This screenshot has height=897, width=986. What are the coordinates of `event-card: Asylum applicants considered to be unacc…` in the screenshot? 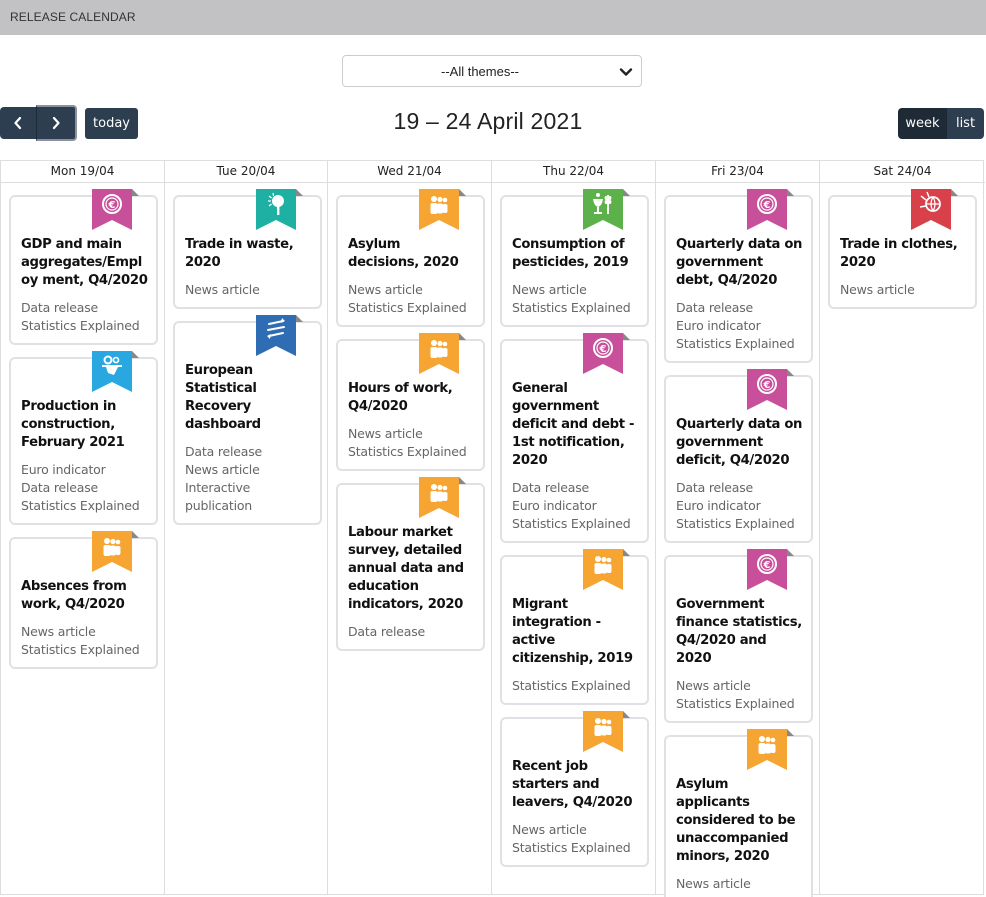 It's located at (738, 813).